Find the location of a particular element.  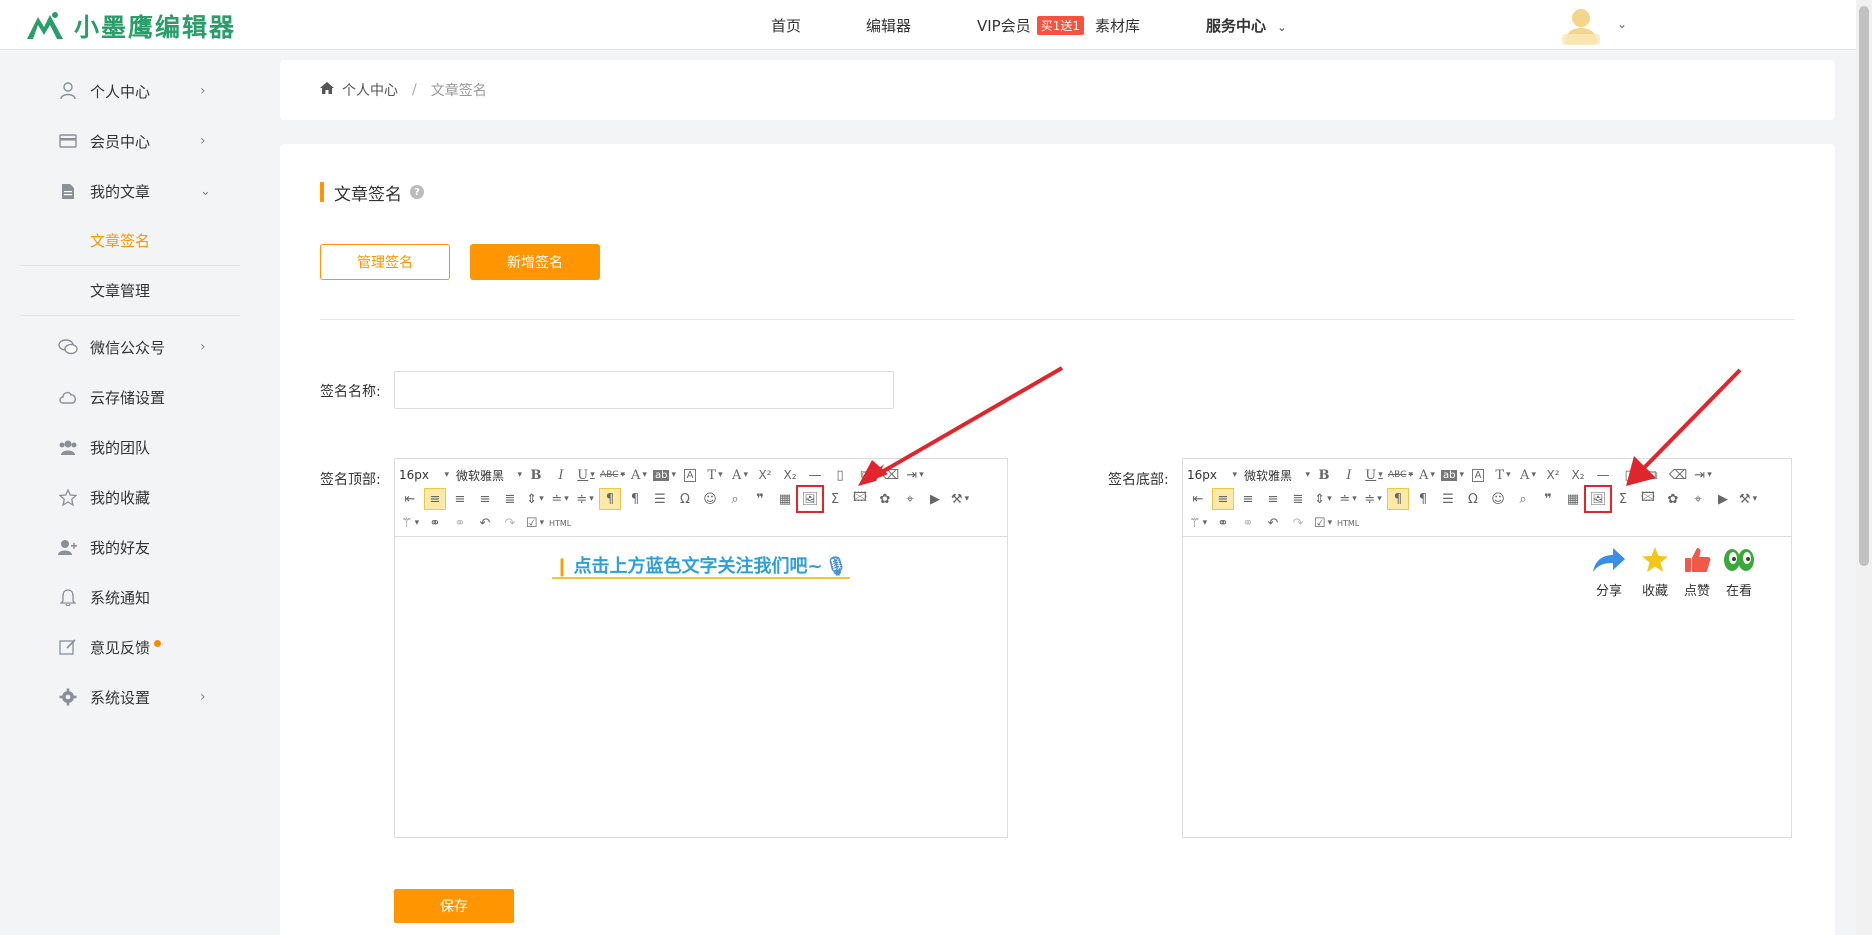

sidebar-item-notifications: 系统通知 is located at coordinates (131, 597).